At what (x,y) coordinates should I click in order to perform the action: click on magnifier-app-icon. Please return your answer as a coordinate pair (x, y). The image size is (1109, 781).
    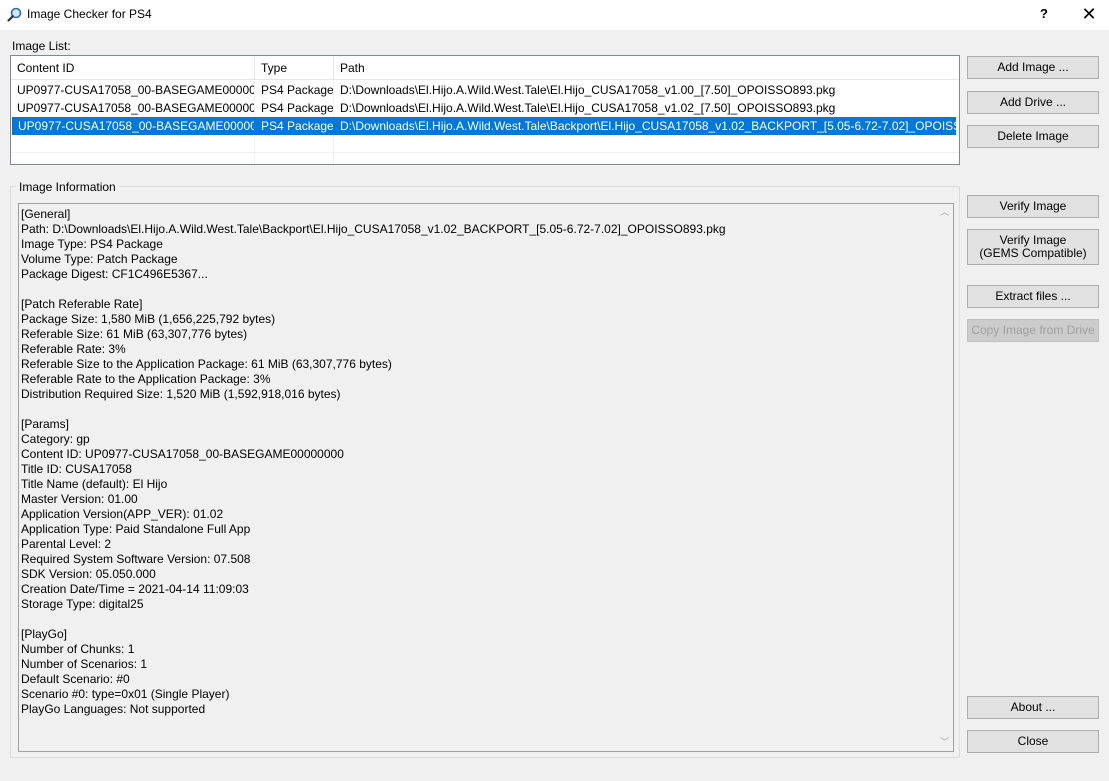
    Looking at the image, I should click on (14, 14).